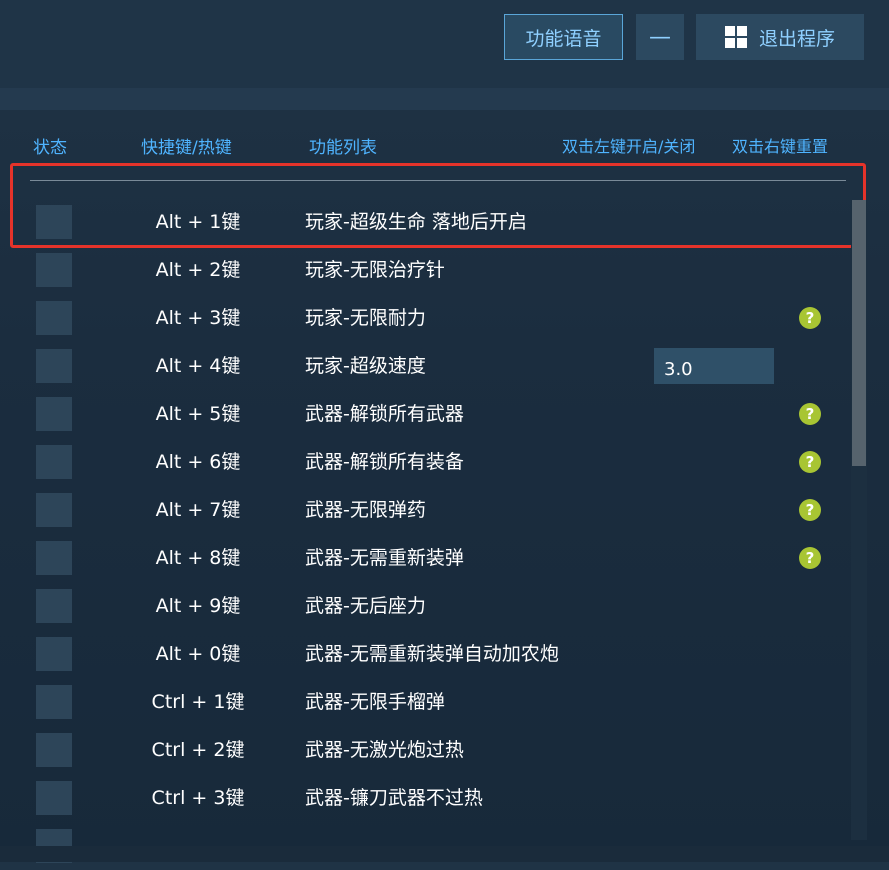 This screenshot has width=889, height=870. I want to click on list-item: Ctrl + 3键 武器-镰刀武器不过热, so click(444, 798).